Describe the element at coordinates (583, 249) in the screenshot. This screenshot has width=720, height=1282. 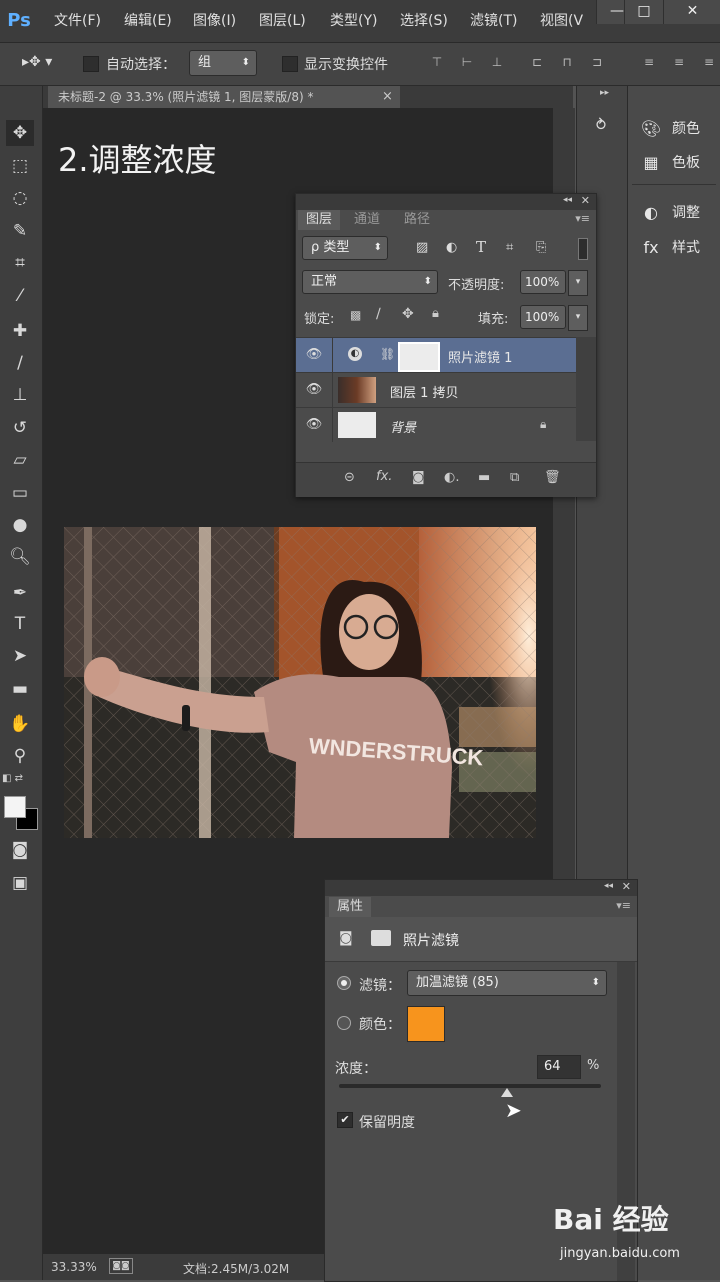
I see `filter-toggle` at that location.